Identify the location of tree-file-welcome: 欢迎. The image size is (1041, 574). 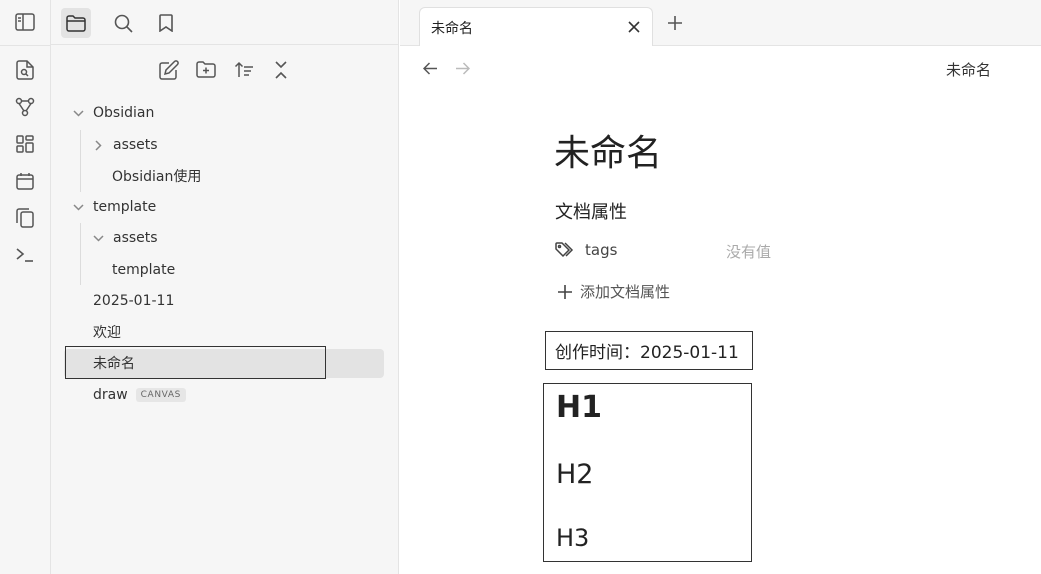
(107, 332).